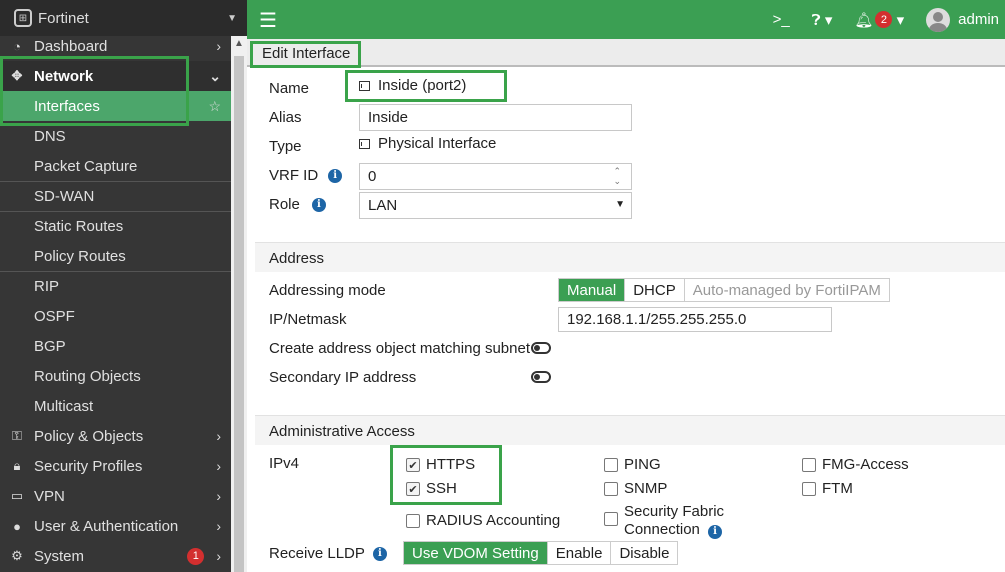 Image resolution: width=1005 pixels, height=572 pixels. What do you see at coordinates (495, 205) in the screenshot?
I see `role-select: LAN ▼` at bounding box center [495, 205].